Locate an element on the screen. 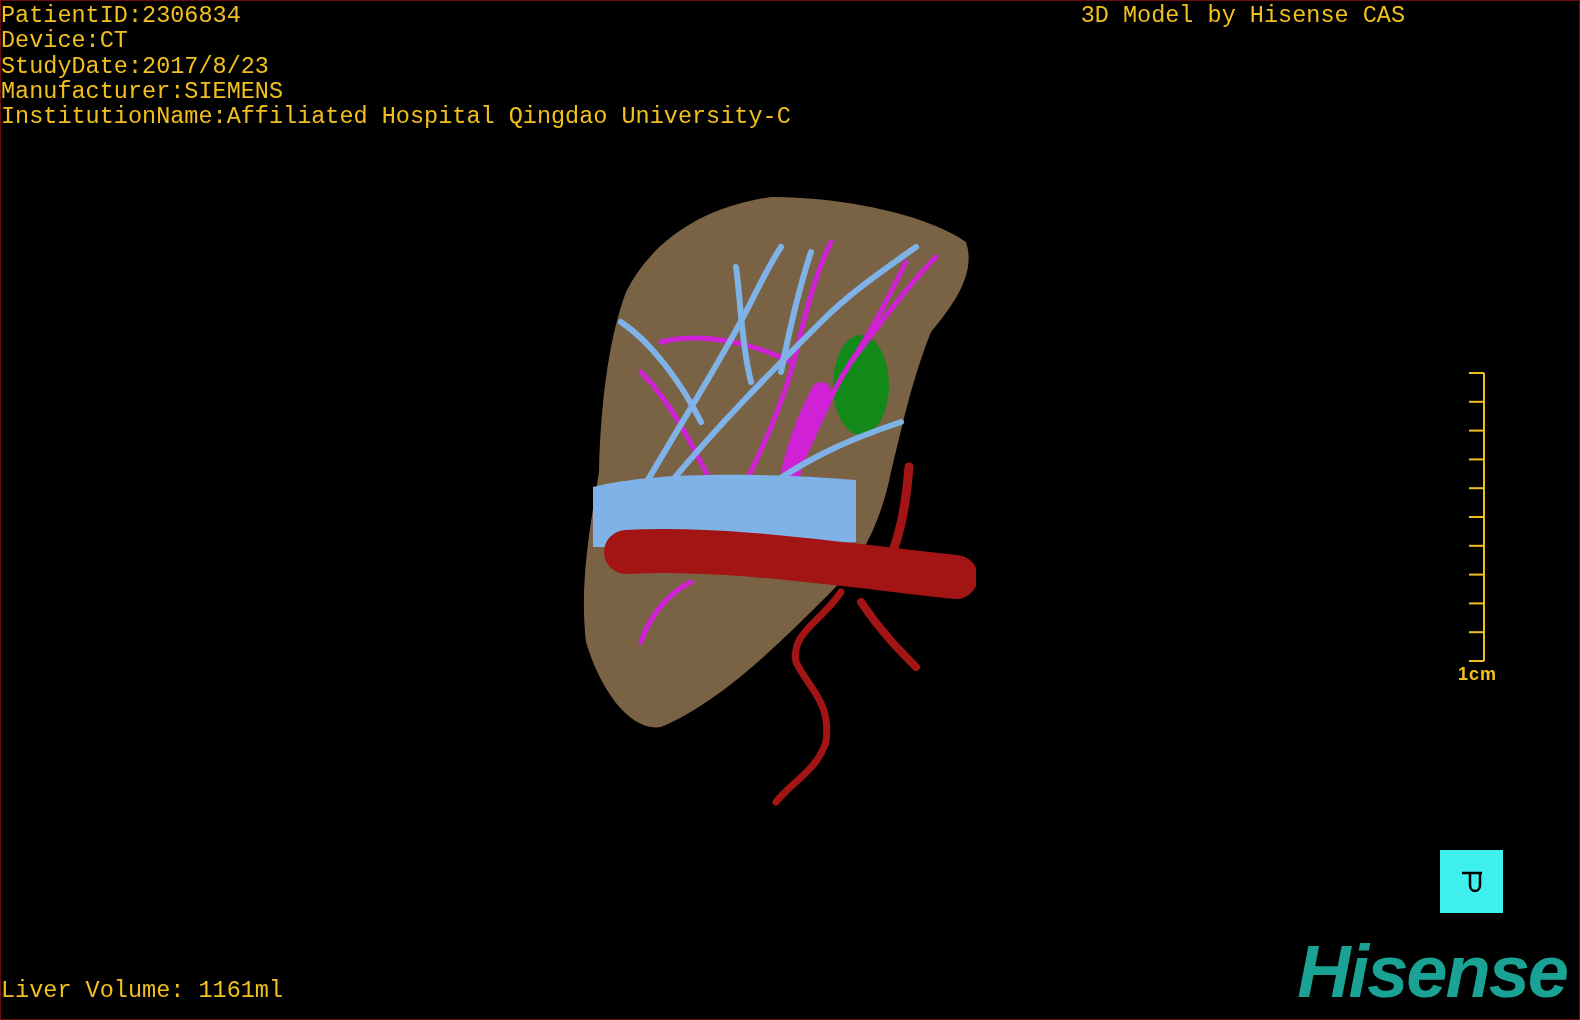 The width and height of the screenshot is (1580, 1020). scale-label: 1cm is located at coordinates (1477, 674).